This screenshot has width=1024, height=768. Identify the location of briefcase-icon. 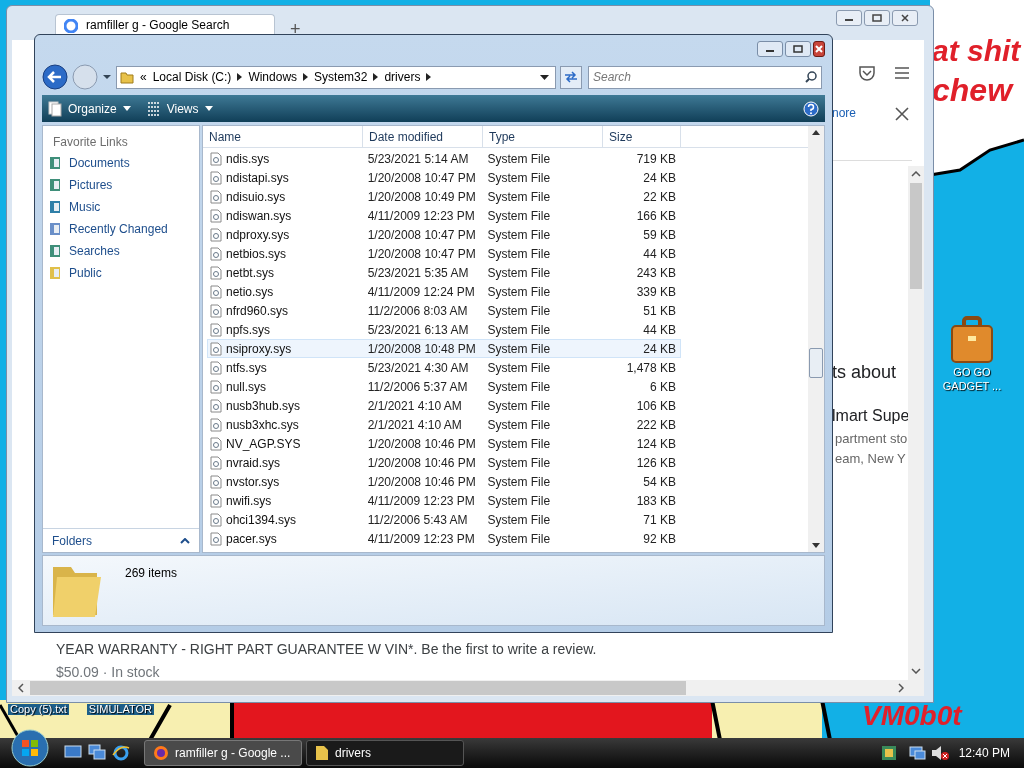
(972, 341).